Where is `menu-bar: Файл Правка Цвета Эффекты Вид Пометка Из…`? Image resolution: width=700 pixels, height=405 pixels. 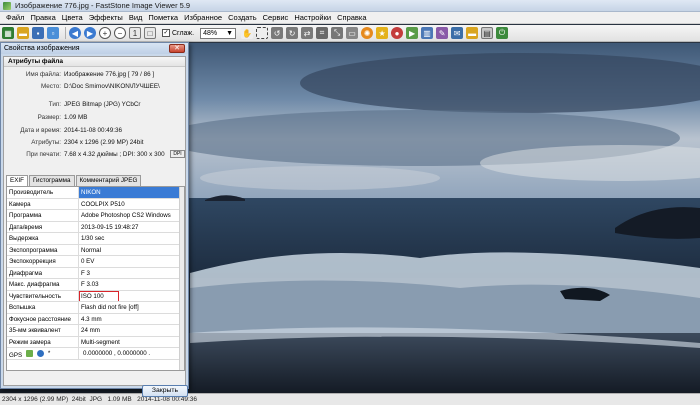 menu-bar: Файл Правка Цвета Эффекты Вид Пометка Из… is located at coordinates (350, 18).